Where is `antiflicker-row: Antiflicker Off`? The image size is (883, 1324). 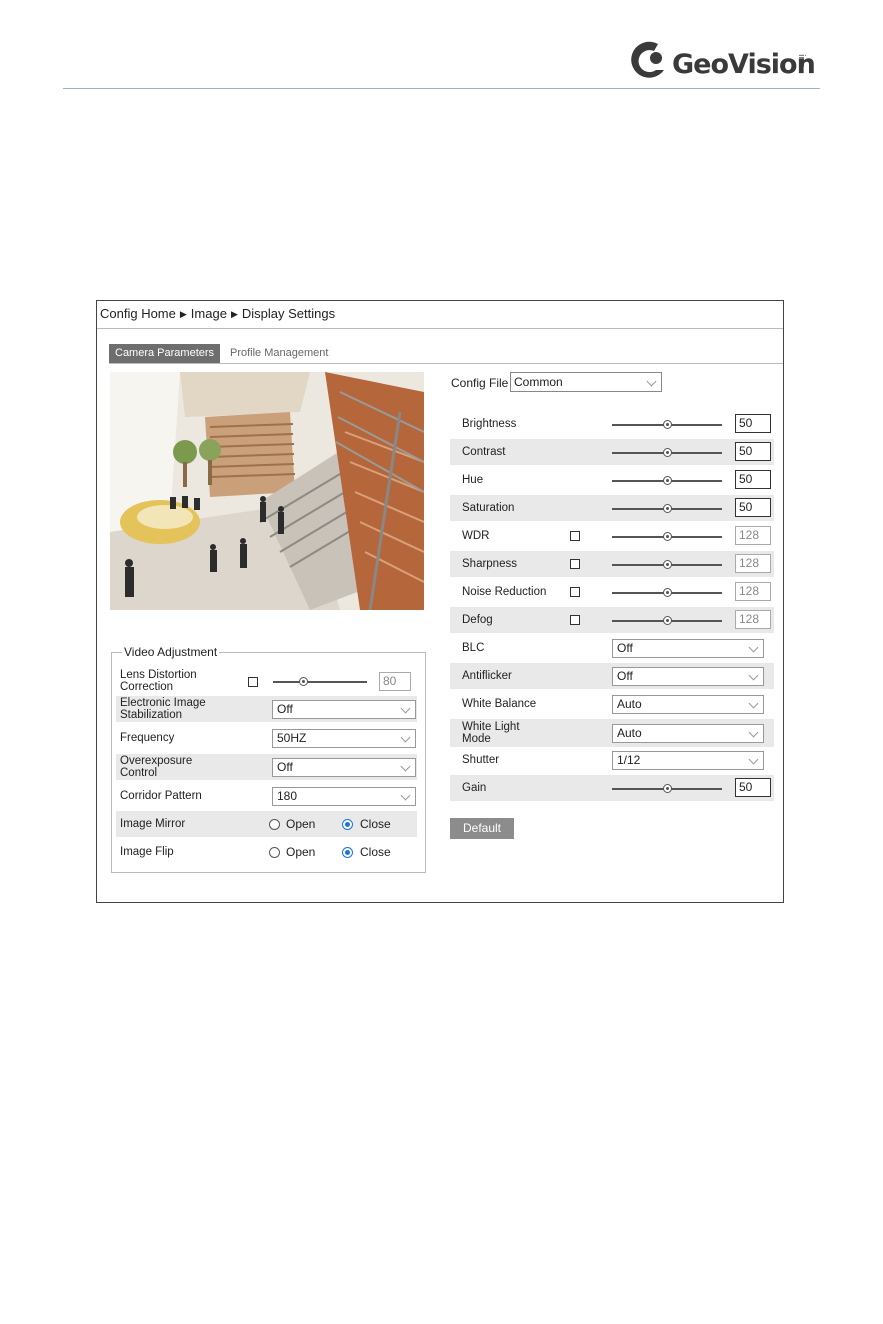
antiflicker-row: Antiflicker Off is located at coordinates (612, 676).